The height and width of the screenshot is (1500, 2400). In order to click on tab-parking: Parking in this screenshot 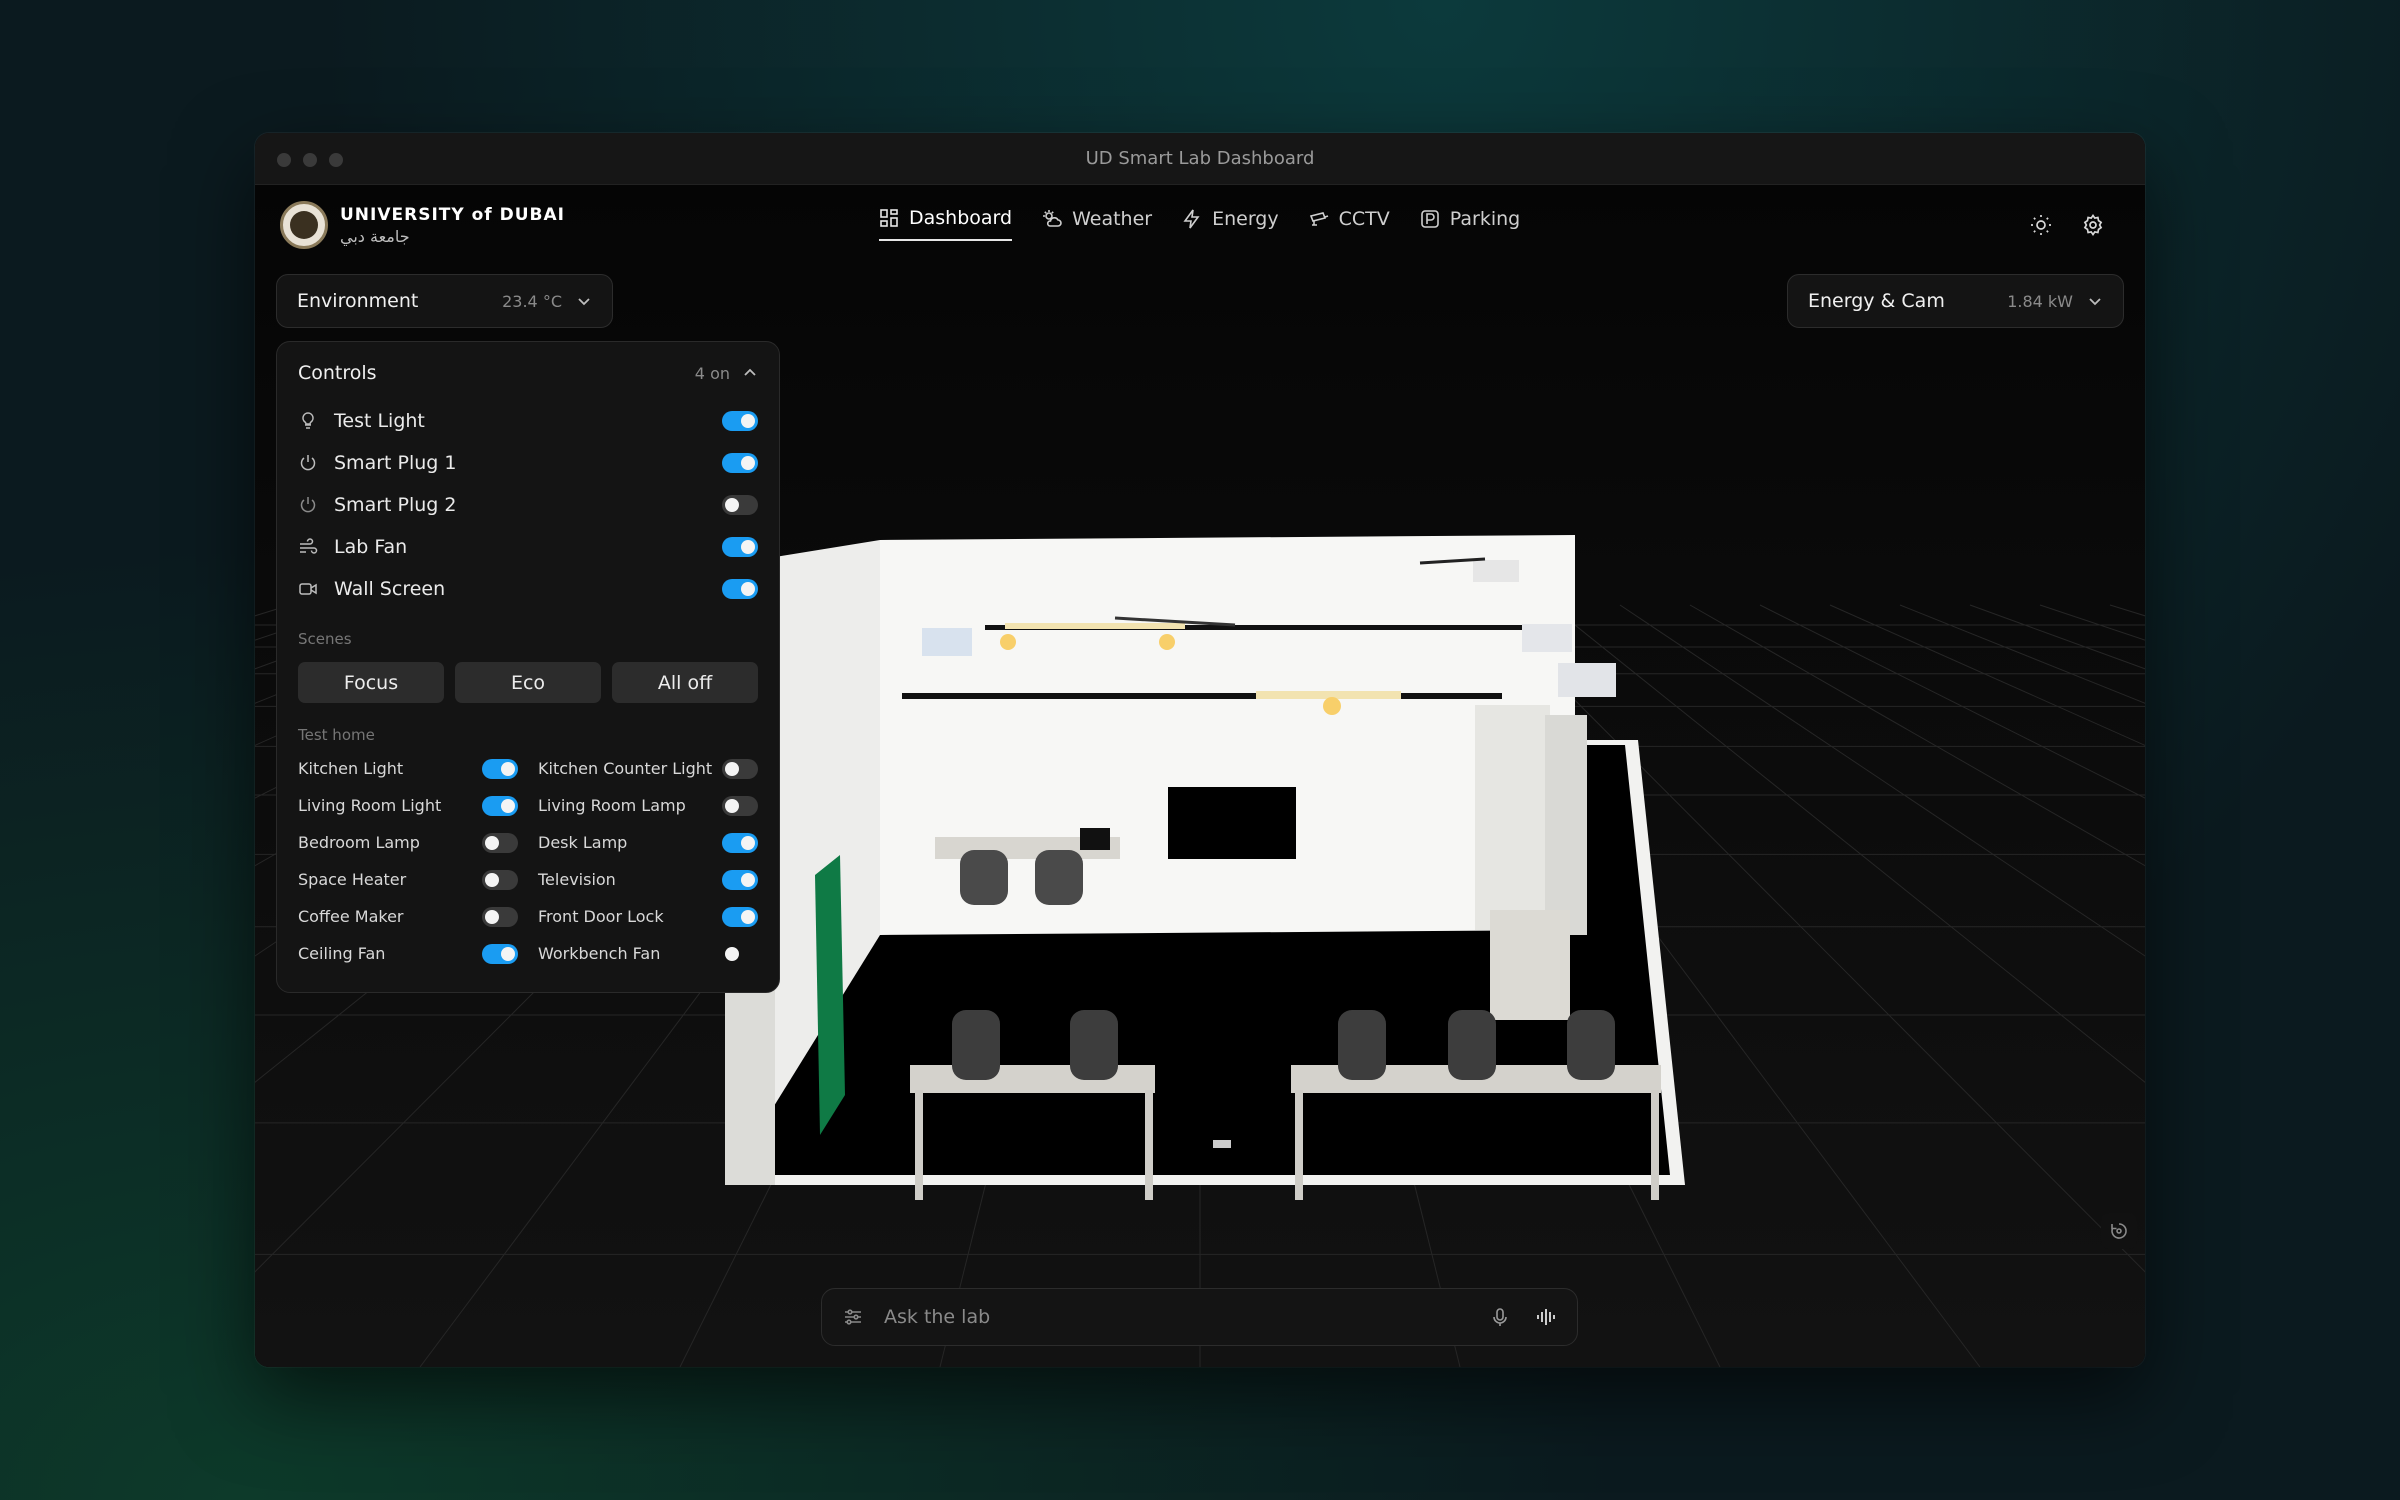, I will do `click(1470, 224)`.